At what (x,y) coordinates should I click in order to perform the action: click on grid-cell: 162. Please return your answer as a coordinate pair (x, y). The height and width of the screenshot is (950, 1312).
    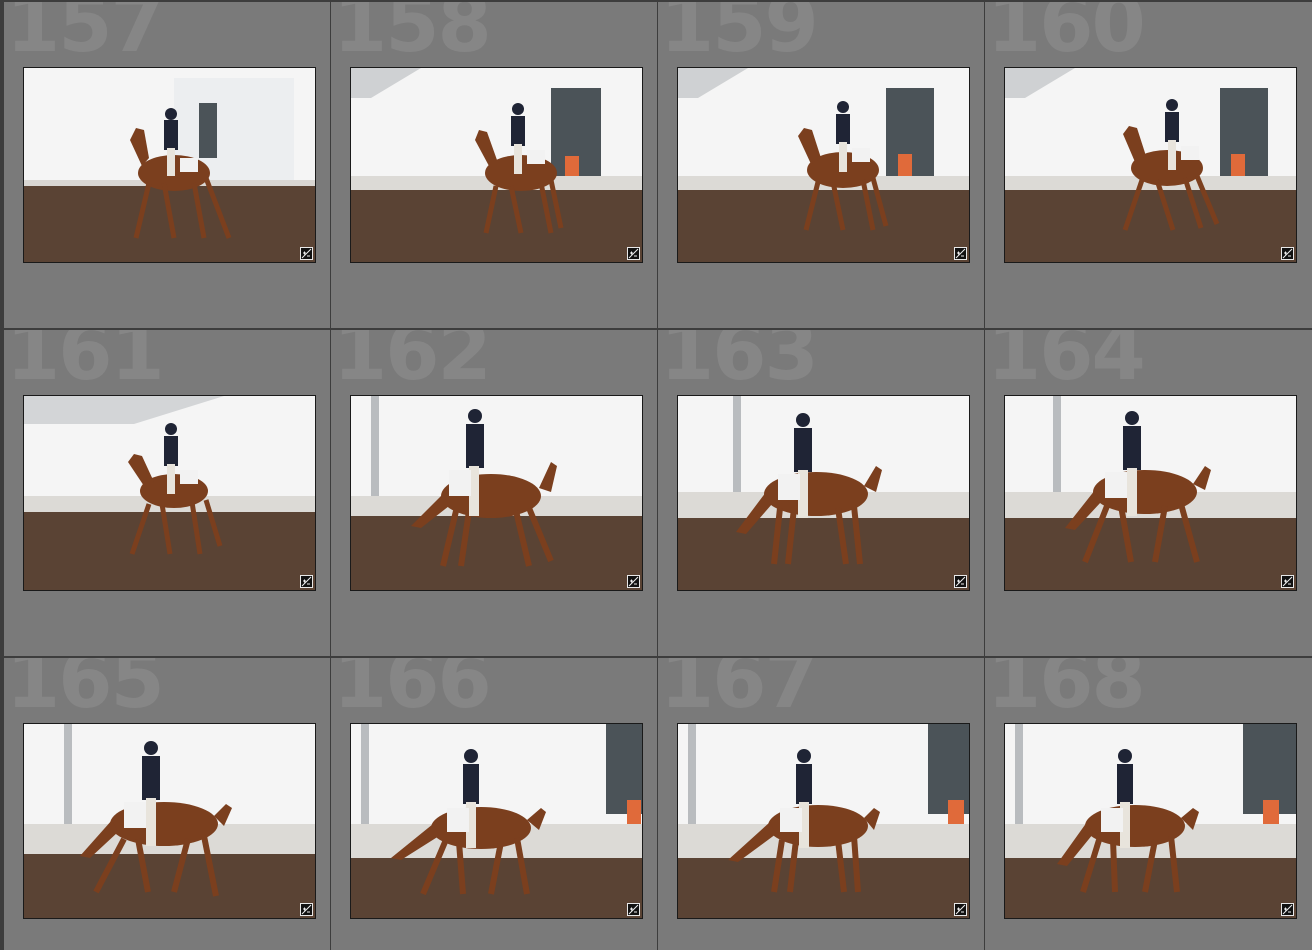
    Looking at the image, I should click on (494, 493).